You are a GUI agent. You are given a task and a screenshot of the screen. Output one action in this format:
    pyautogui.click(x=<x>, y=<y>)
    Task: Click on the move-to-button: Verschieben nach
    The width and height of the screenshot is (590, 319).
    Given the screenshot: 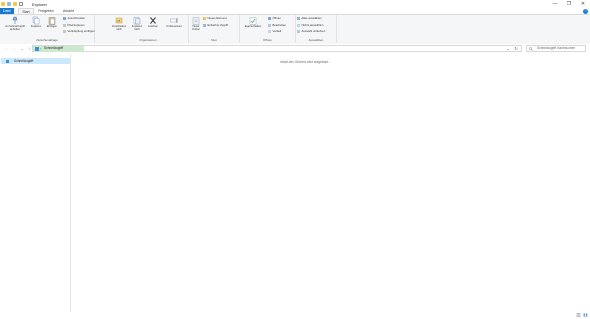 What is the action you would take?
    pyautogui.click(x=119, y=23)
    